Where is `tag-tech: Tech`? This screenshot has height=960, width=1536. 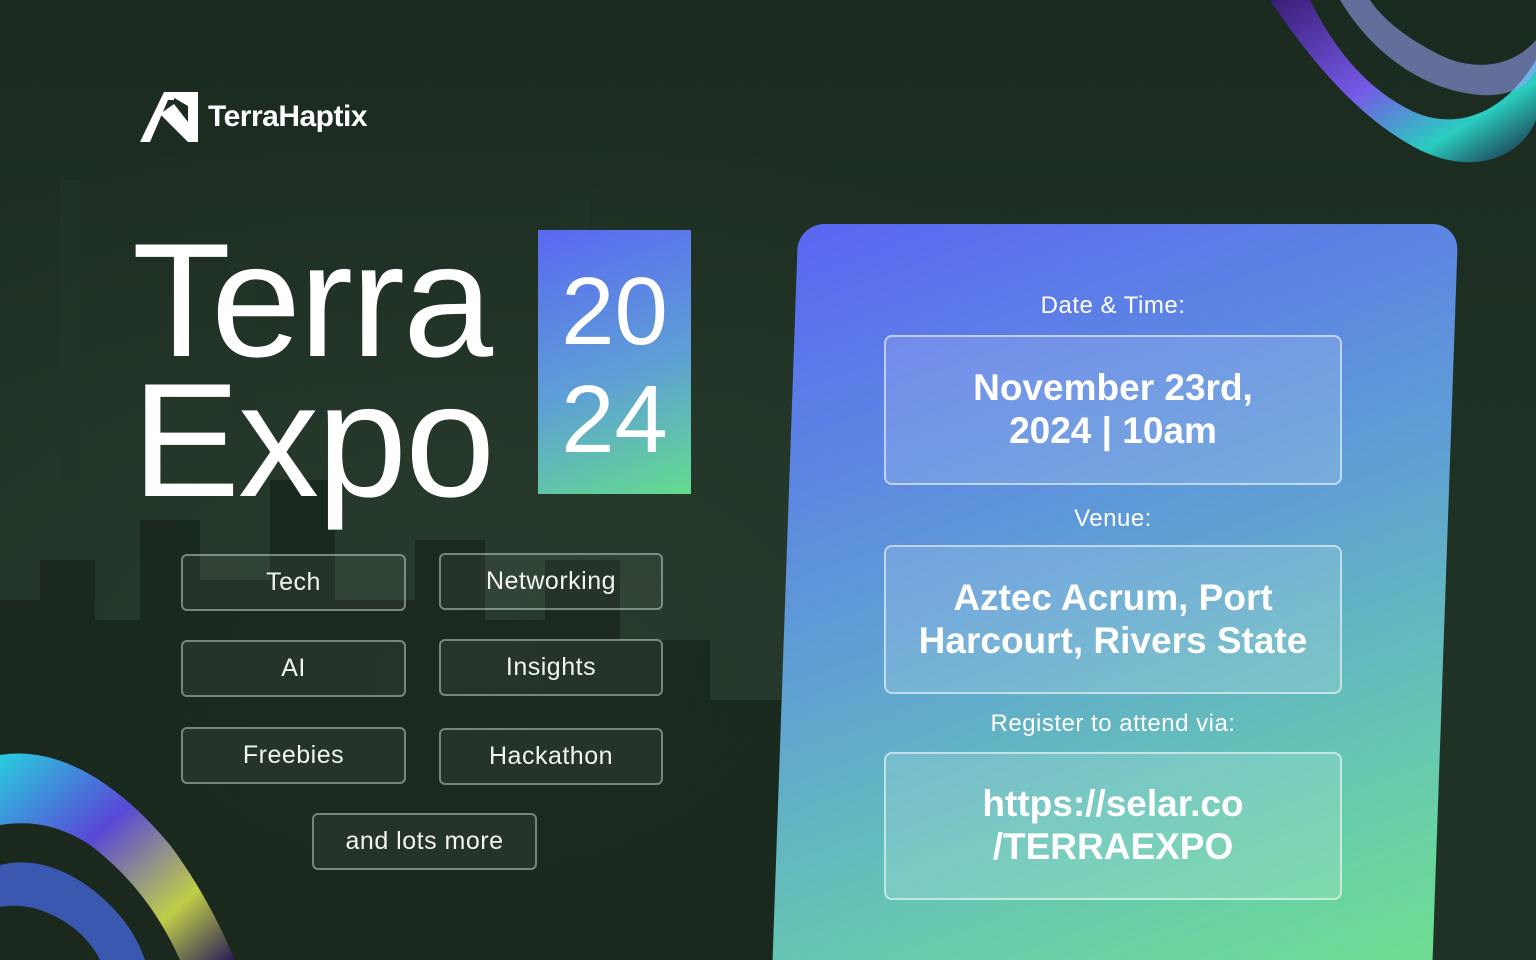
tag-tech: Tech is located at coordinates (293, 582).